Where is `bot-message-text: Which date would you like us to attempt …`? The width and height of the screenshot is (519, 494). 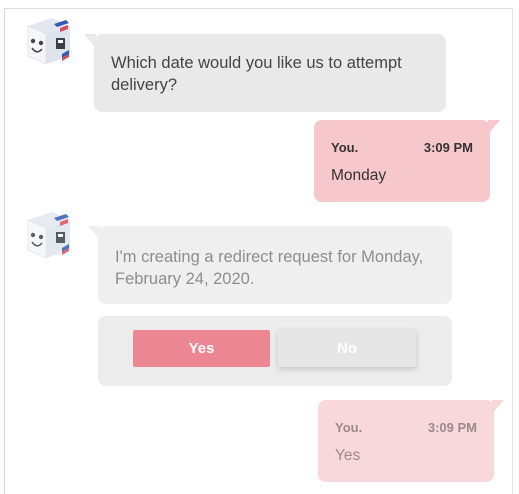
bot-message-text: Which date would you like us to attempt … is located at coordinates (256, 74).